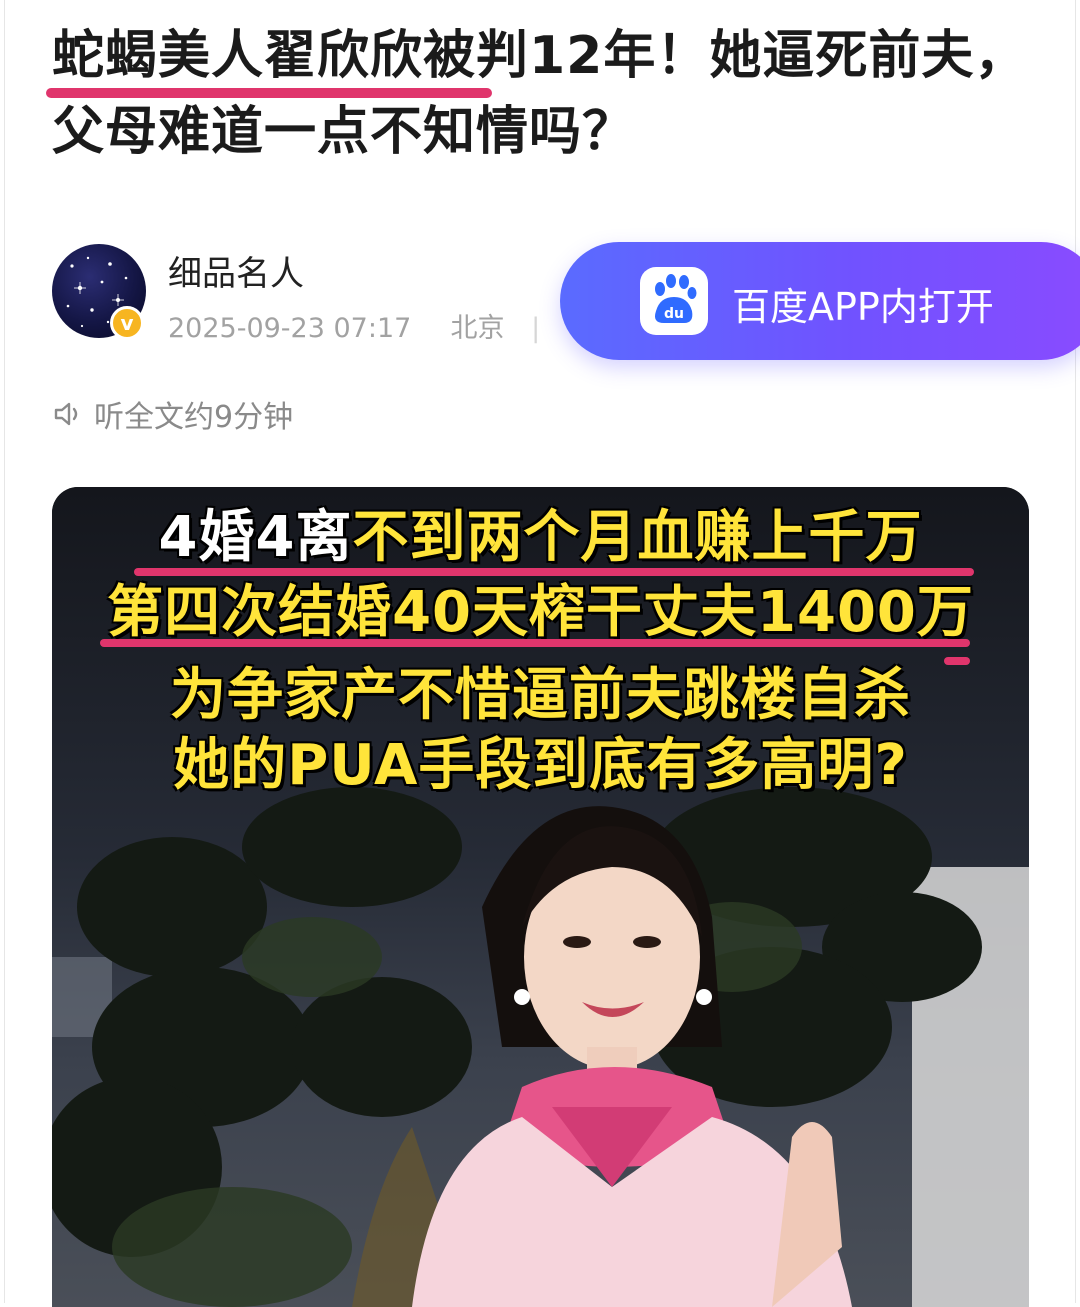 The height and width of the screenshot is (1307, 1080). I want to click on listen-label: 听全文约9分钟, so click(194, 417).